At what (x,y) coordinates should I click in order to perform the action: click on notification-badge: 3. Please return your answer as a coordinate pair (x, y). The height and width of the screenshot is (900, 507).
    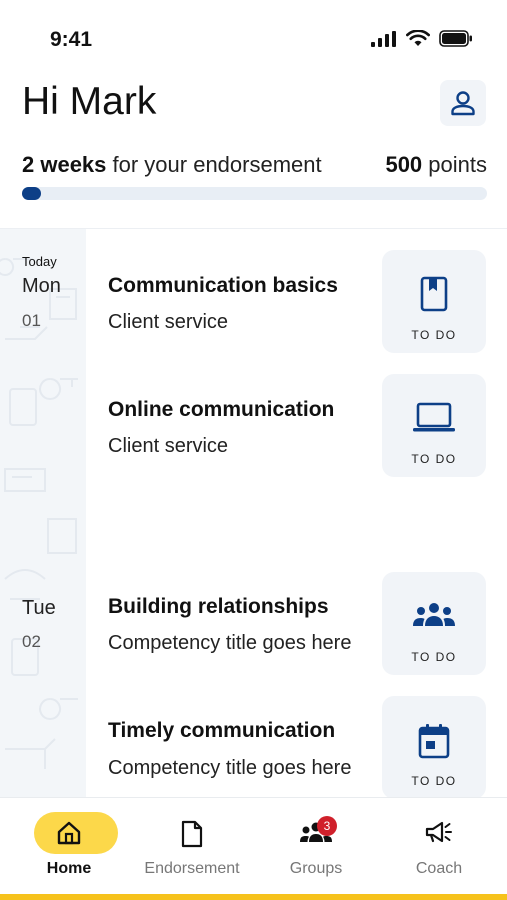
    Looking at the image, I should click on (327, 826).